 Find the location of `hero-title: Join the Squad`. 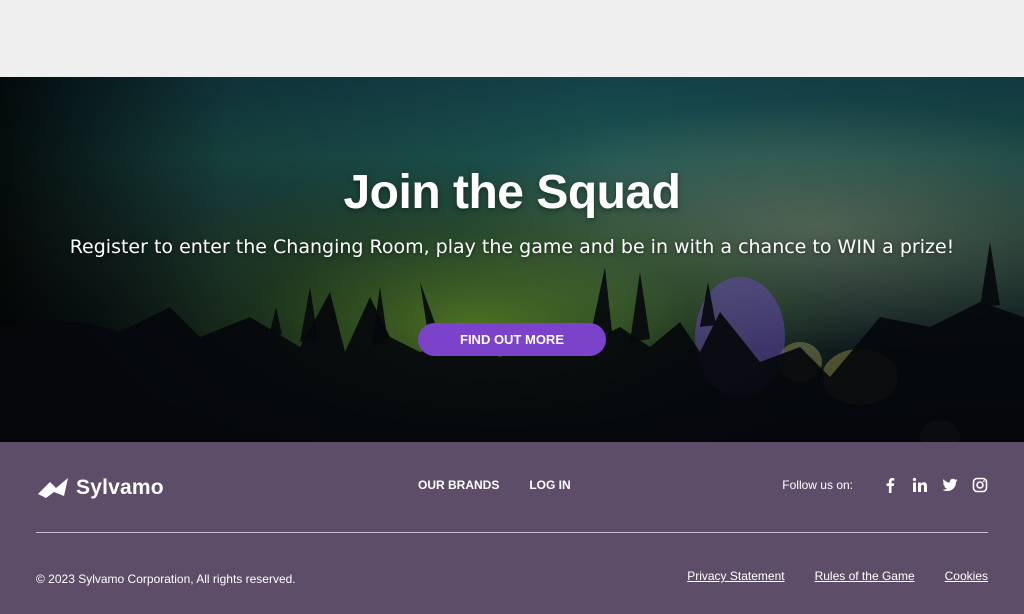

hero-title: Join the Squad is located at coordinates (512, 192).